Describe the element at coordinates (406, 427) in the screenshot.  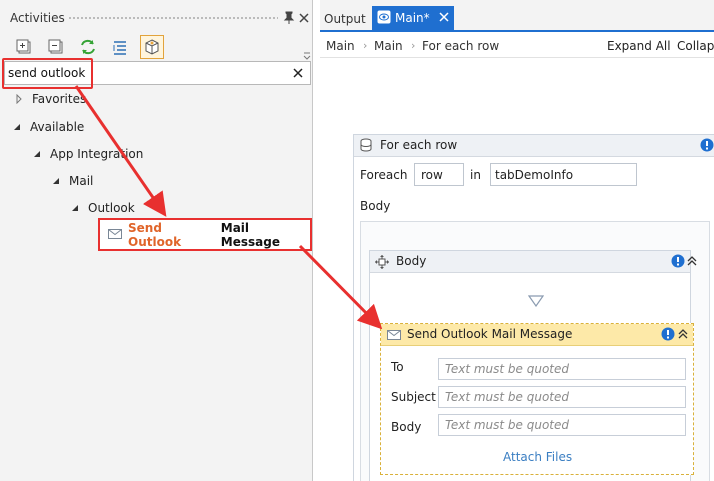
I see `body-field-label: Body` at that location.